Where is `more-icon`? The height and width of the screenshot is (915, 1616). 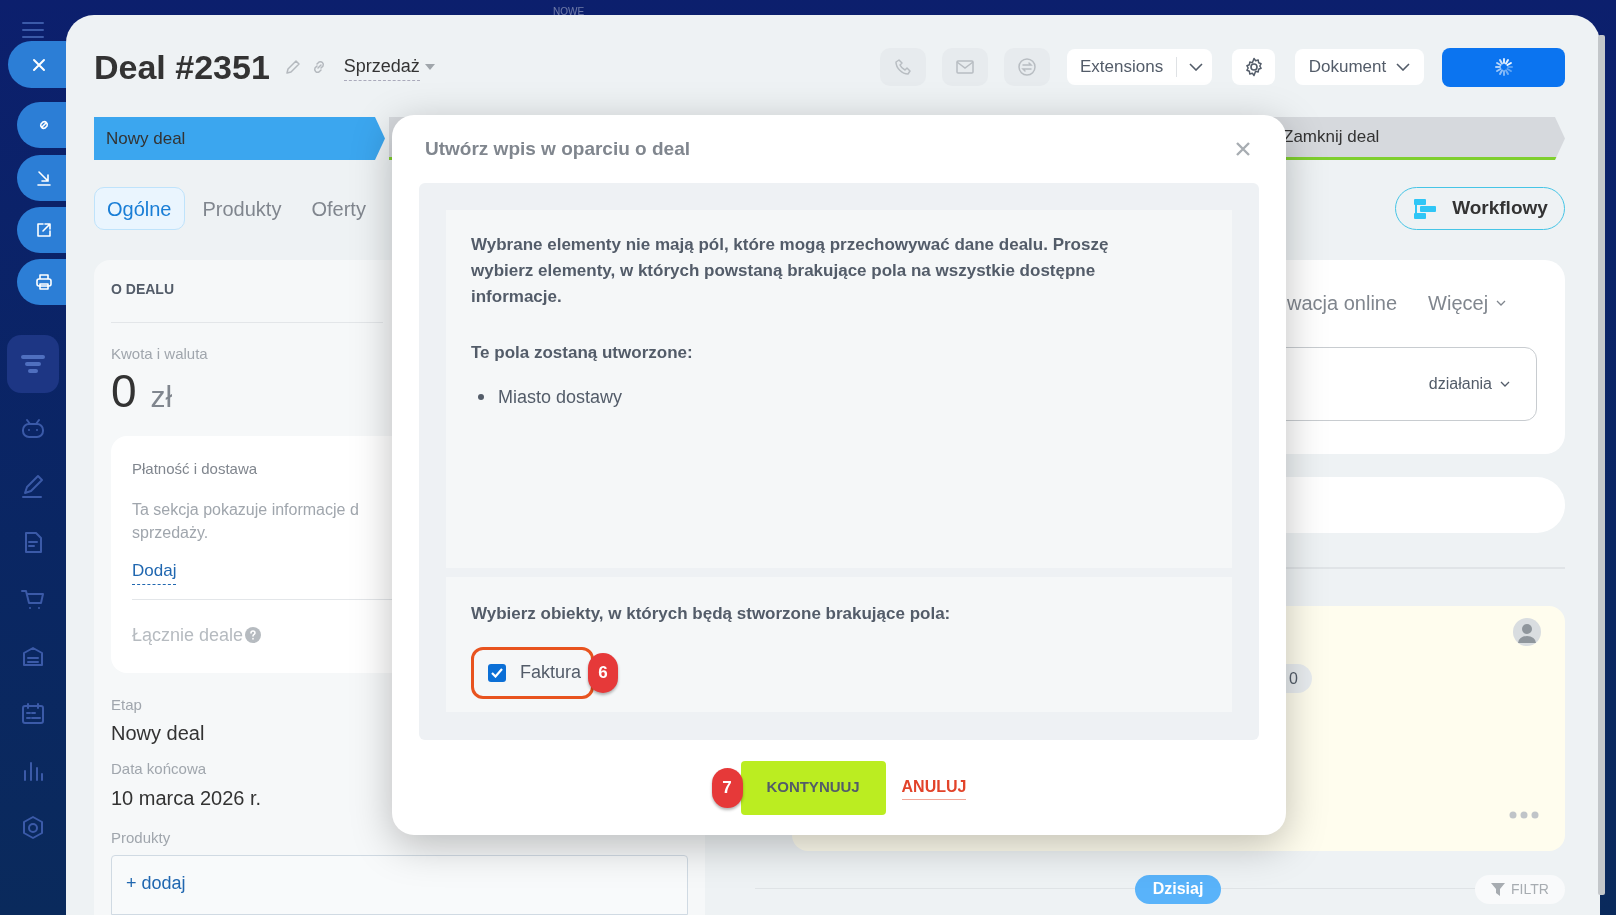
more-icon is located at coordinates (1524, 815).